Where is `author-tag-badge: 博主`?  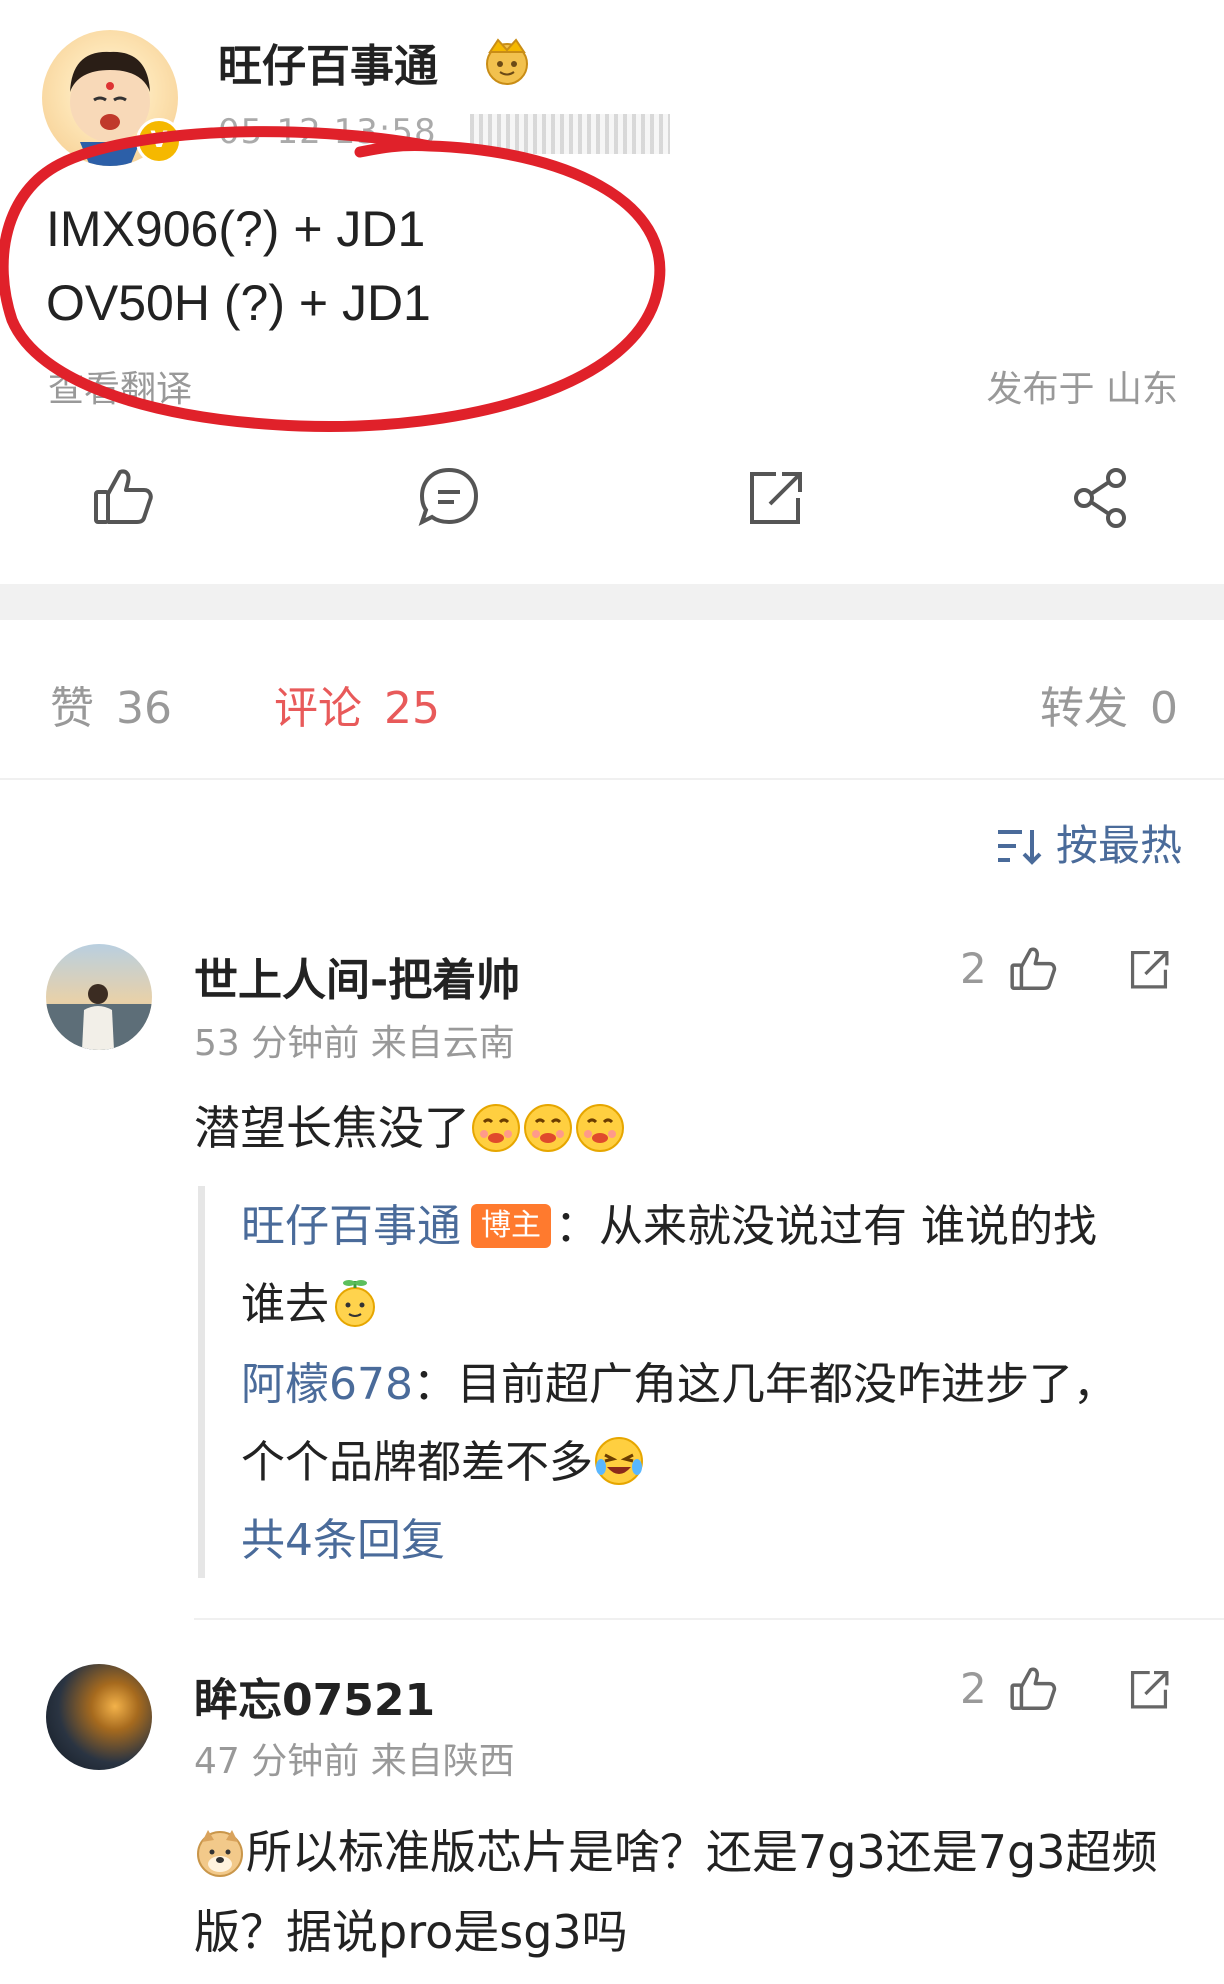 author-tag-badge: 博主 is located at coordinates (511, 1226).